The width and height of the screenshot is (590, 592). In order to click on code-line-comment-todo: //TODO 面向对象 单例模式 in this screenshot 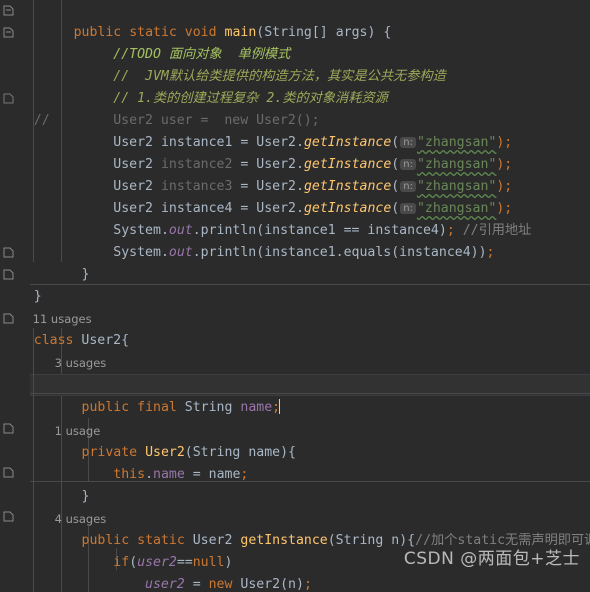, I will do `click(295, 42)`.